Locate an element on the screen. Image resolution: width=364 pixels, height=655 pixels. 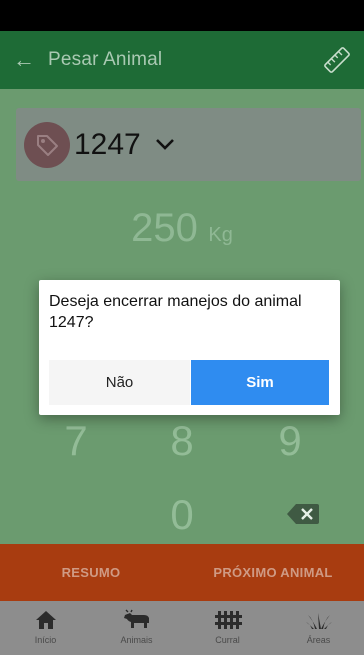
summary-button: RESUMO is located at coordinates (91, 572).